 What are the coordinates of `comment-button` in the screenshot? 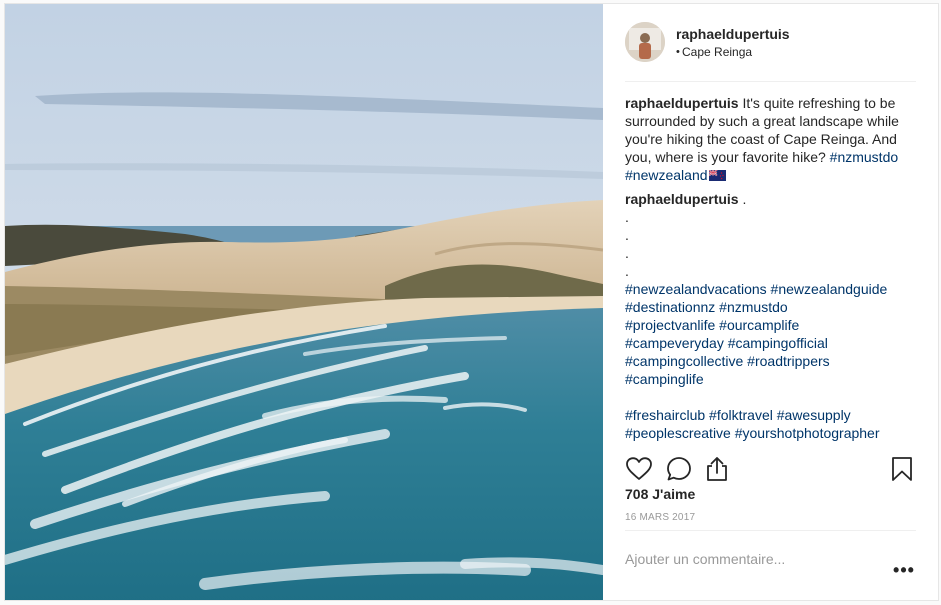 It's located at (679, 469).